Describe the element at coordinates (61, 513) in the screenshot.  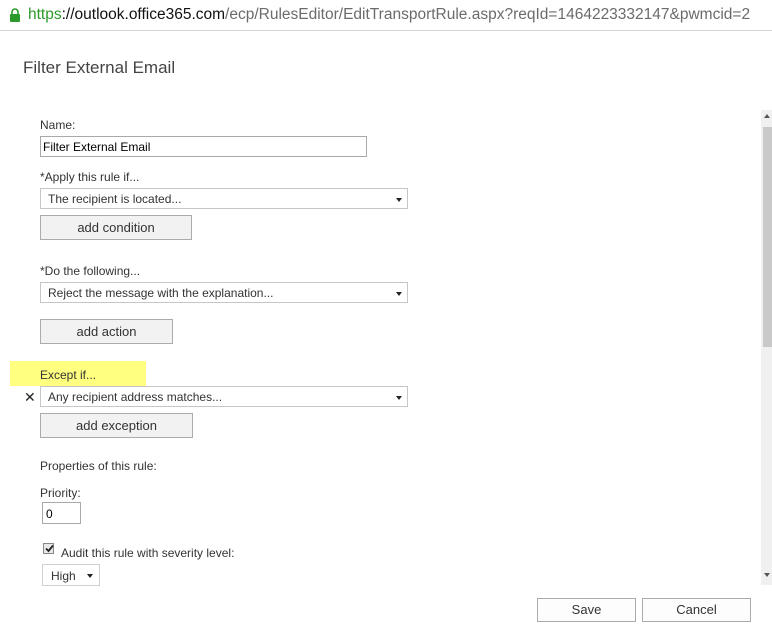
I see `priority-input: 0` at that location.